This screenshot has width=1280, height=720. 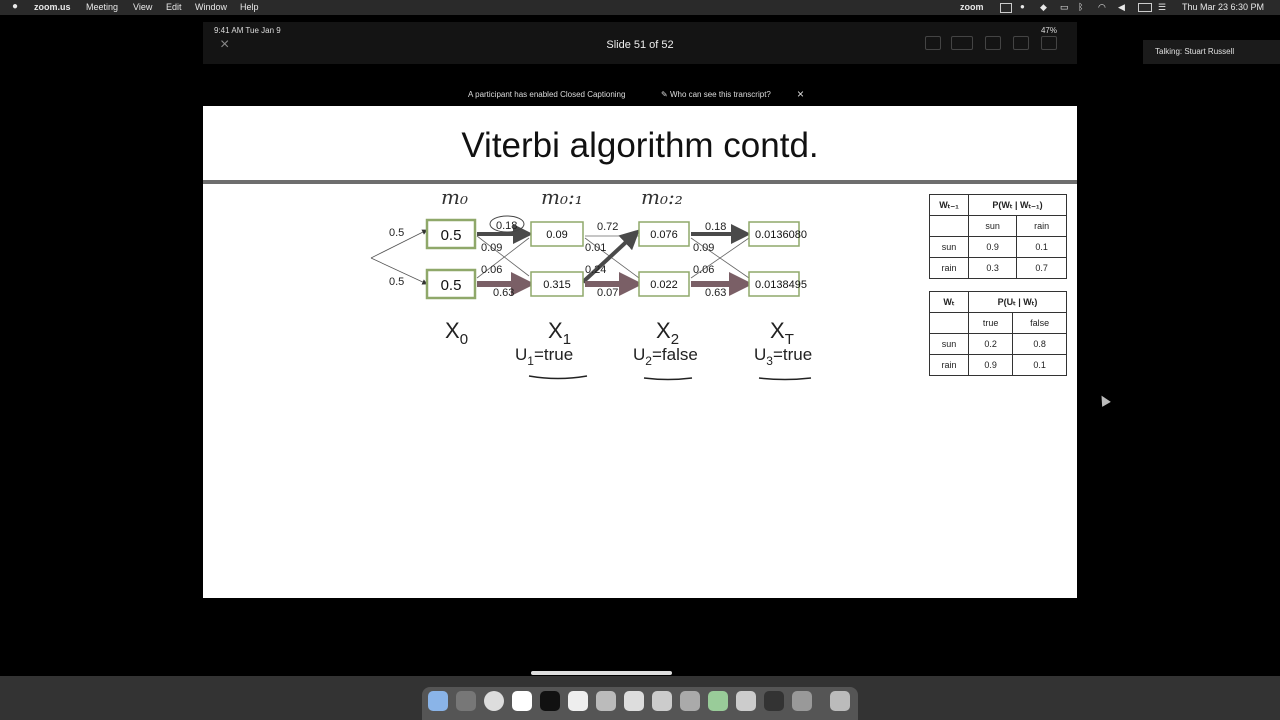 What do you see at coordinates (990, 344) in the screenshot?
I see `table-cell: 0.2` at bounding box center [990, 344].